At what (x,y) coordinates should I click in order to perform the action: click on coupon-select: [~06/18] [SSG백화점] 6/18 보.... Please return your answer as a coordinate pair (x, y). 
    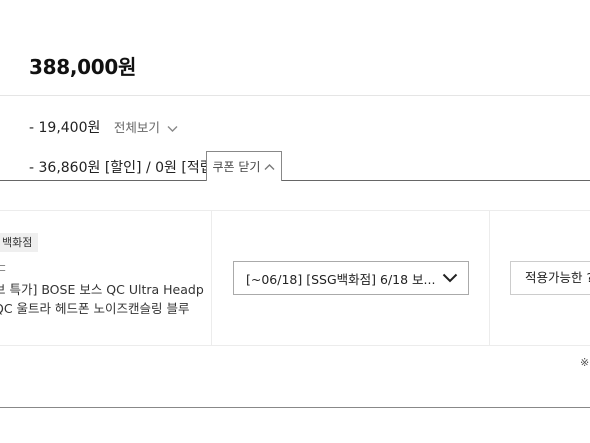
    Looking at the image, I should click on (351, 278).